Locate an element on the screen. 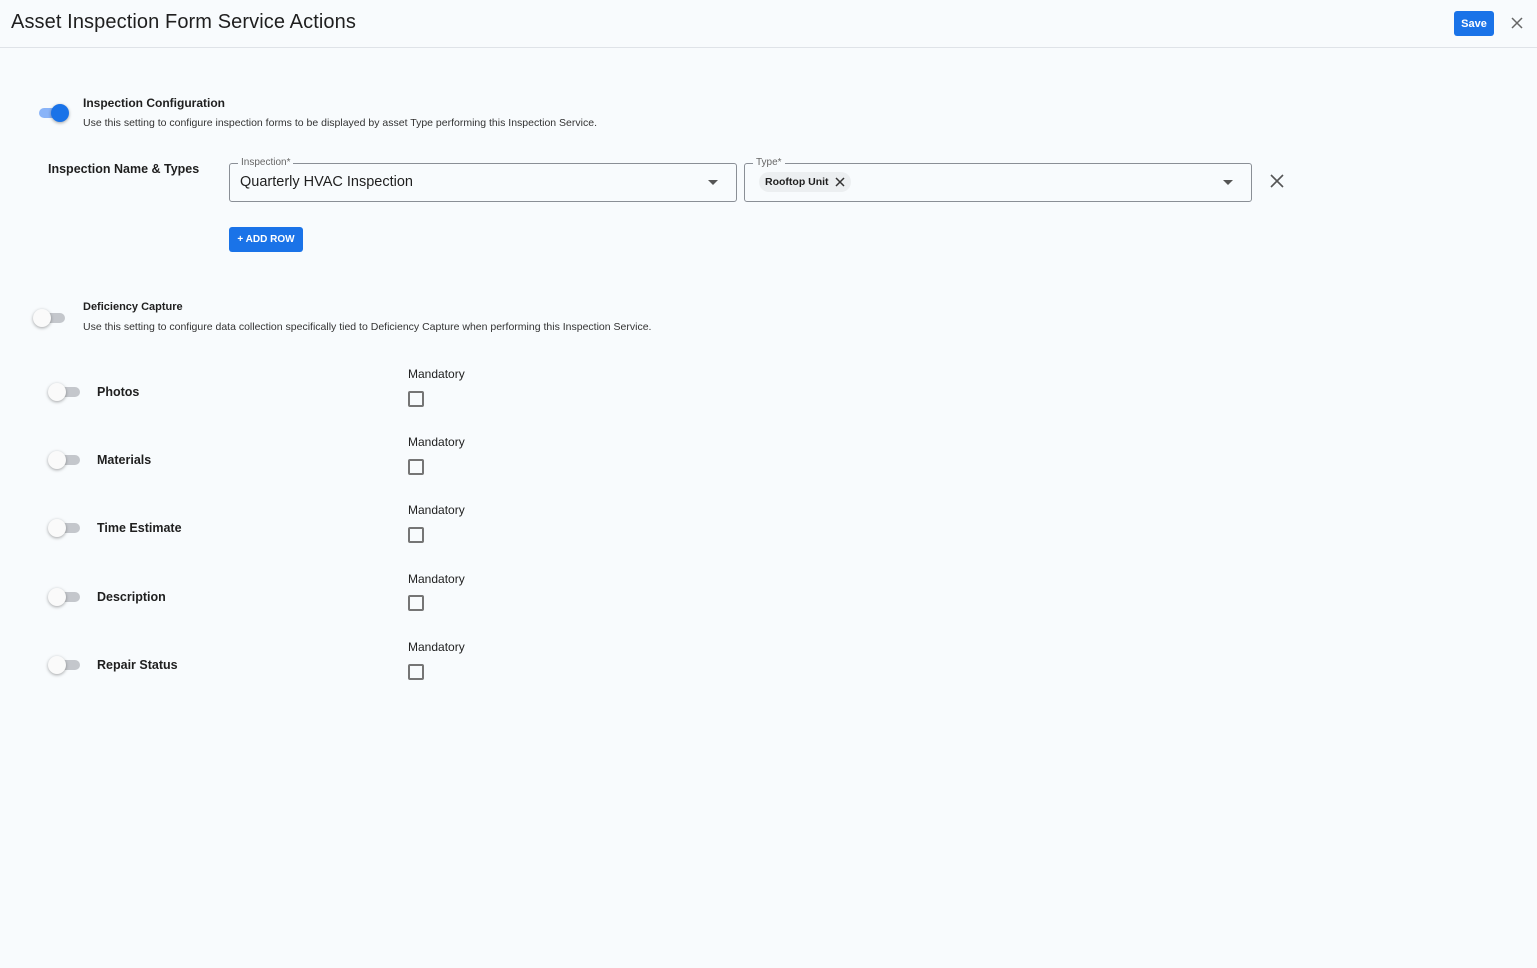 The height and width of the screenshot is (968, 1537). dialog-title: Asset Inspection Form Service Actions is located at coordinates (183, 22).